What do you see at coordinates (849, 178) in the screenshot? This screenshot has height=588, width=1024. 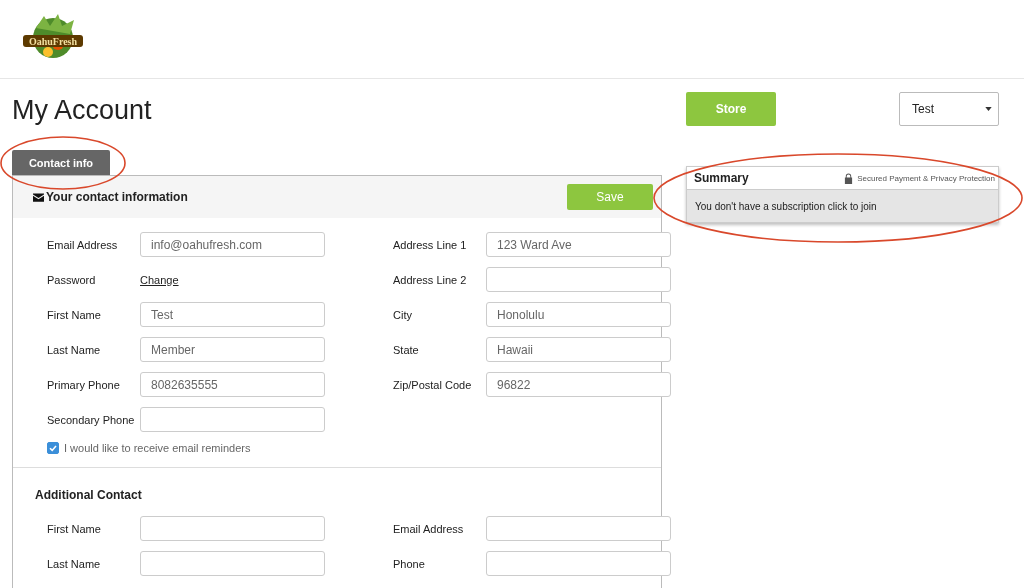 I see `lock-icon` at bounding box center [849, 178].